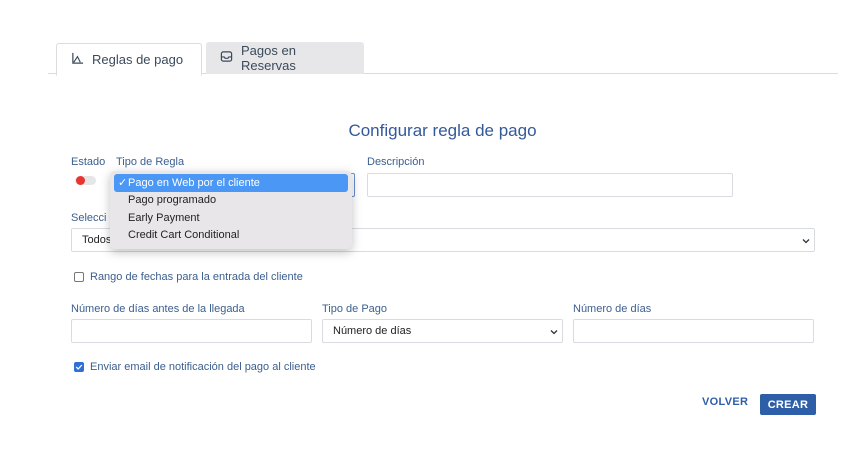 The height and width of the screenshot is (457, 850). What do you see at coordinates (693, 331) in the screenshot?
I see `numero-dias-input` at bounding box center [693, 331].